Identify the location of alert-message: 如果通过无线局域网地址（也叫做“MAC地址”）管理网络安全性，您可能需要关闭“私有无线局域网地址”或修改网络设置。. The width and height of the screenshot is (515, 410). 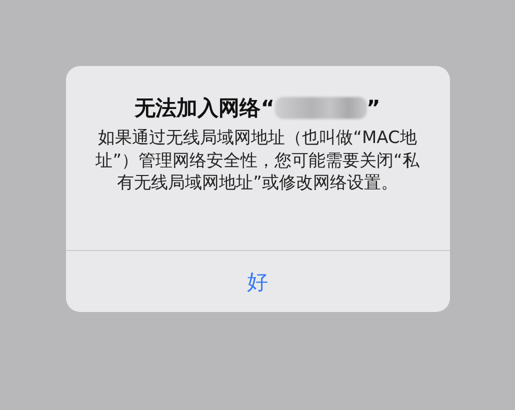
(257, 160).